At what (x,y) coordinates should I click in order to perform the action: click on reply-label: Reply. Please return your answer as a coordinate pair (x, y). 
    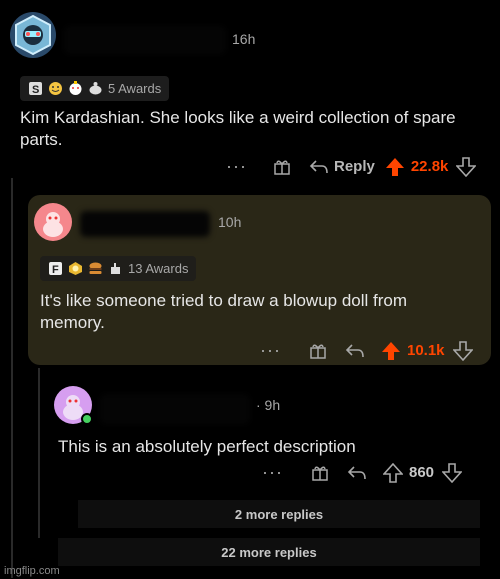
    Looking at the image, I should click on (354, 166).